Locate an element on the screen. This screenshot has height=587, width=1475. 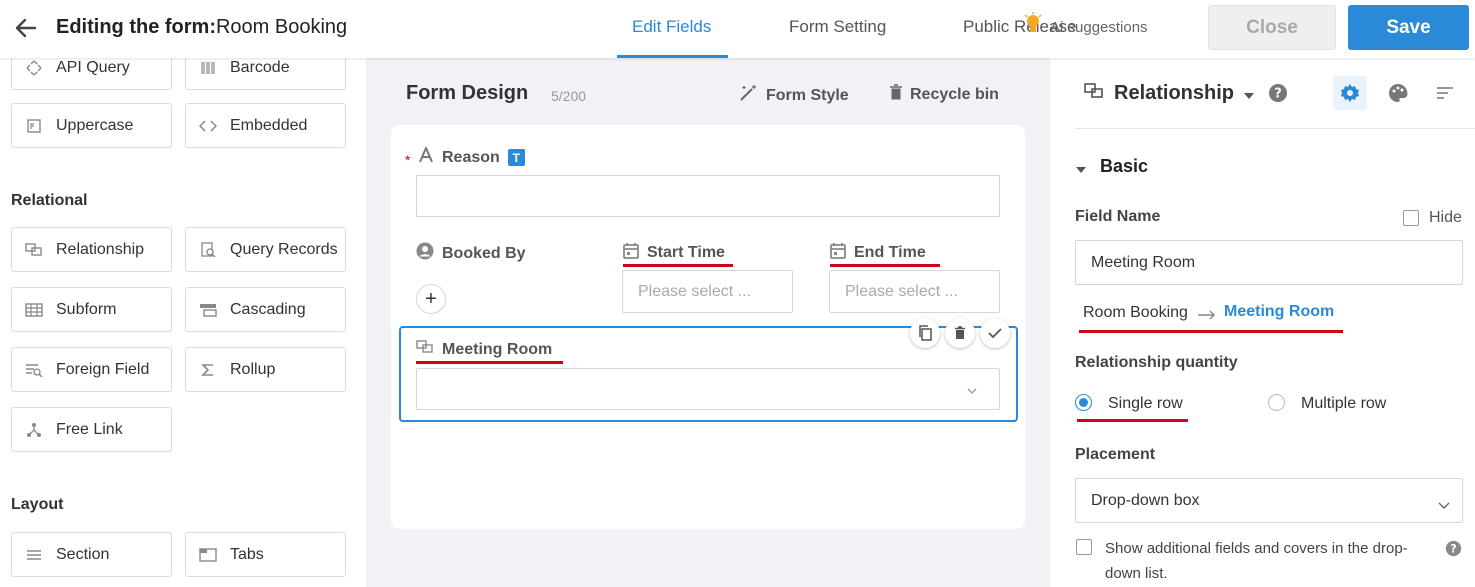
trash-icon is located at coordinates (896, 95).